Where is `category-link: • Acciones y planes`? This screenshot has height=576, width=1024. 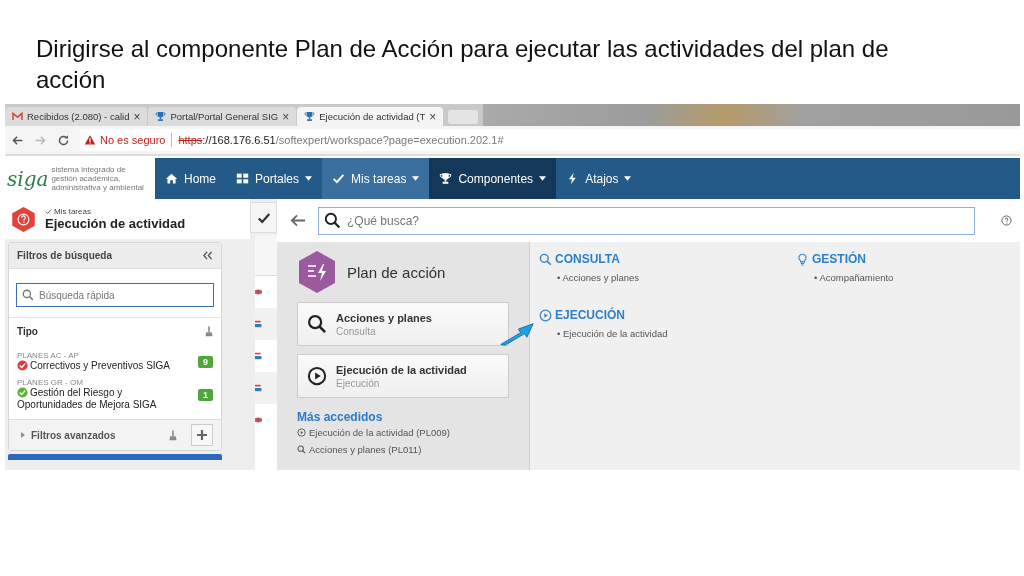
category-link: • Acciones y planes is located at coordinates (589, 277).